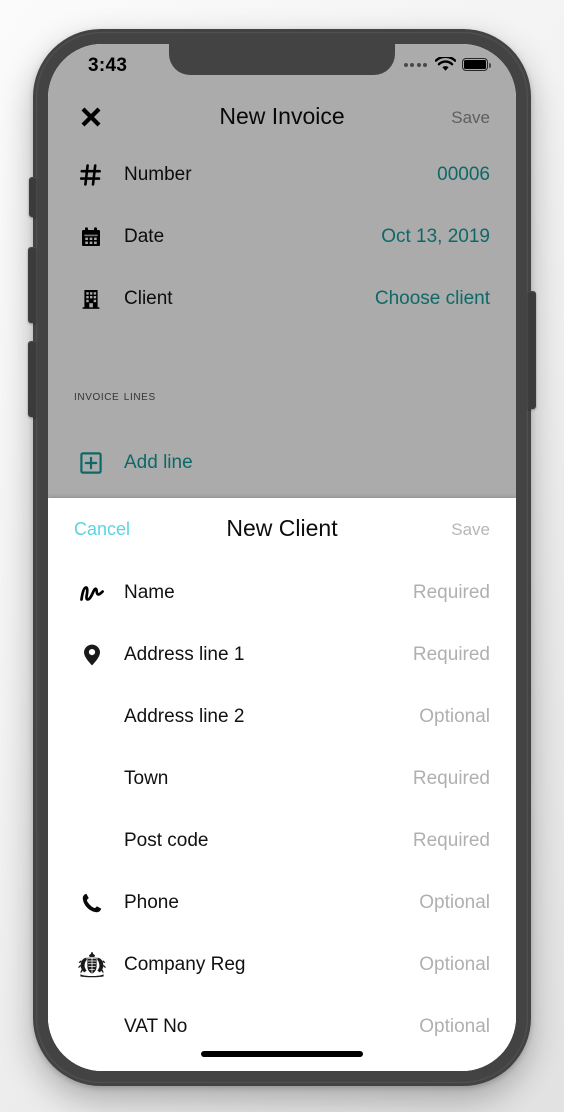  What do you see at coordinates (451, 593) in the screenshot?
I see `name-input: Required` at bounding box center [451, 593].